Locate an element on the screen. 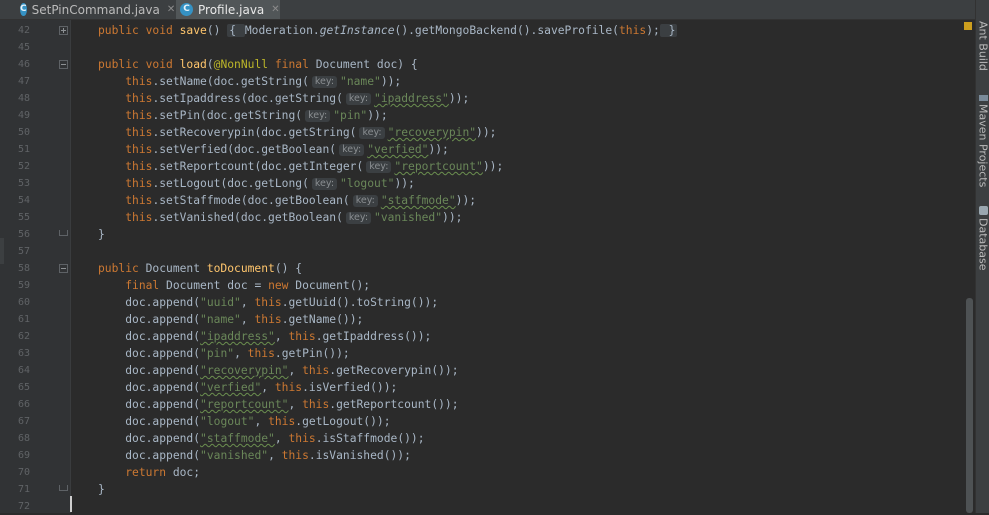  string-literal: "staffmode" is located at coordinates (418, 200).